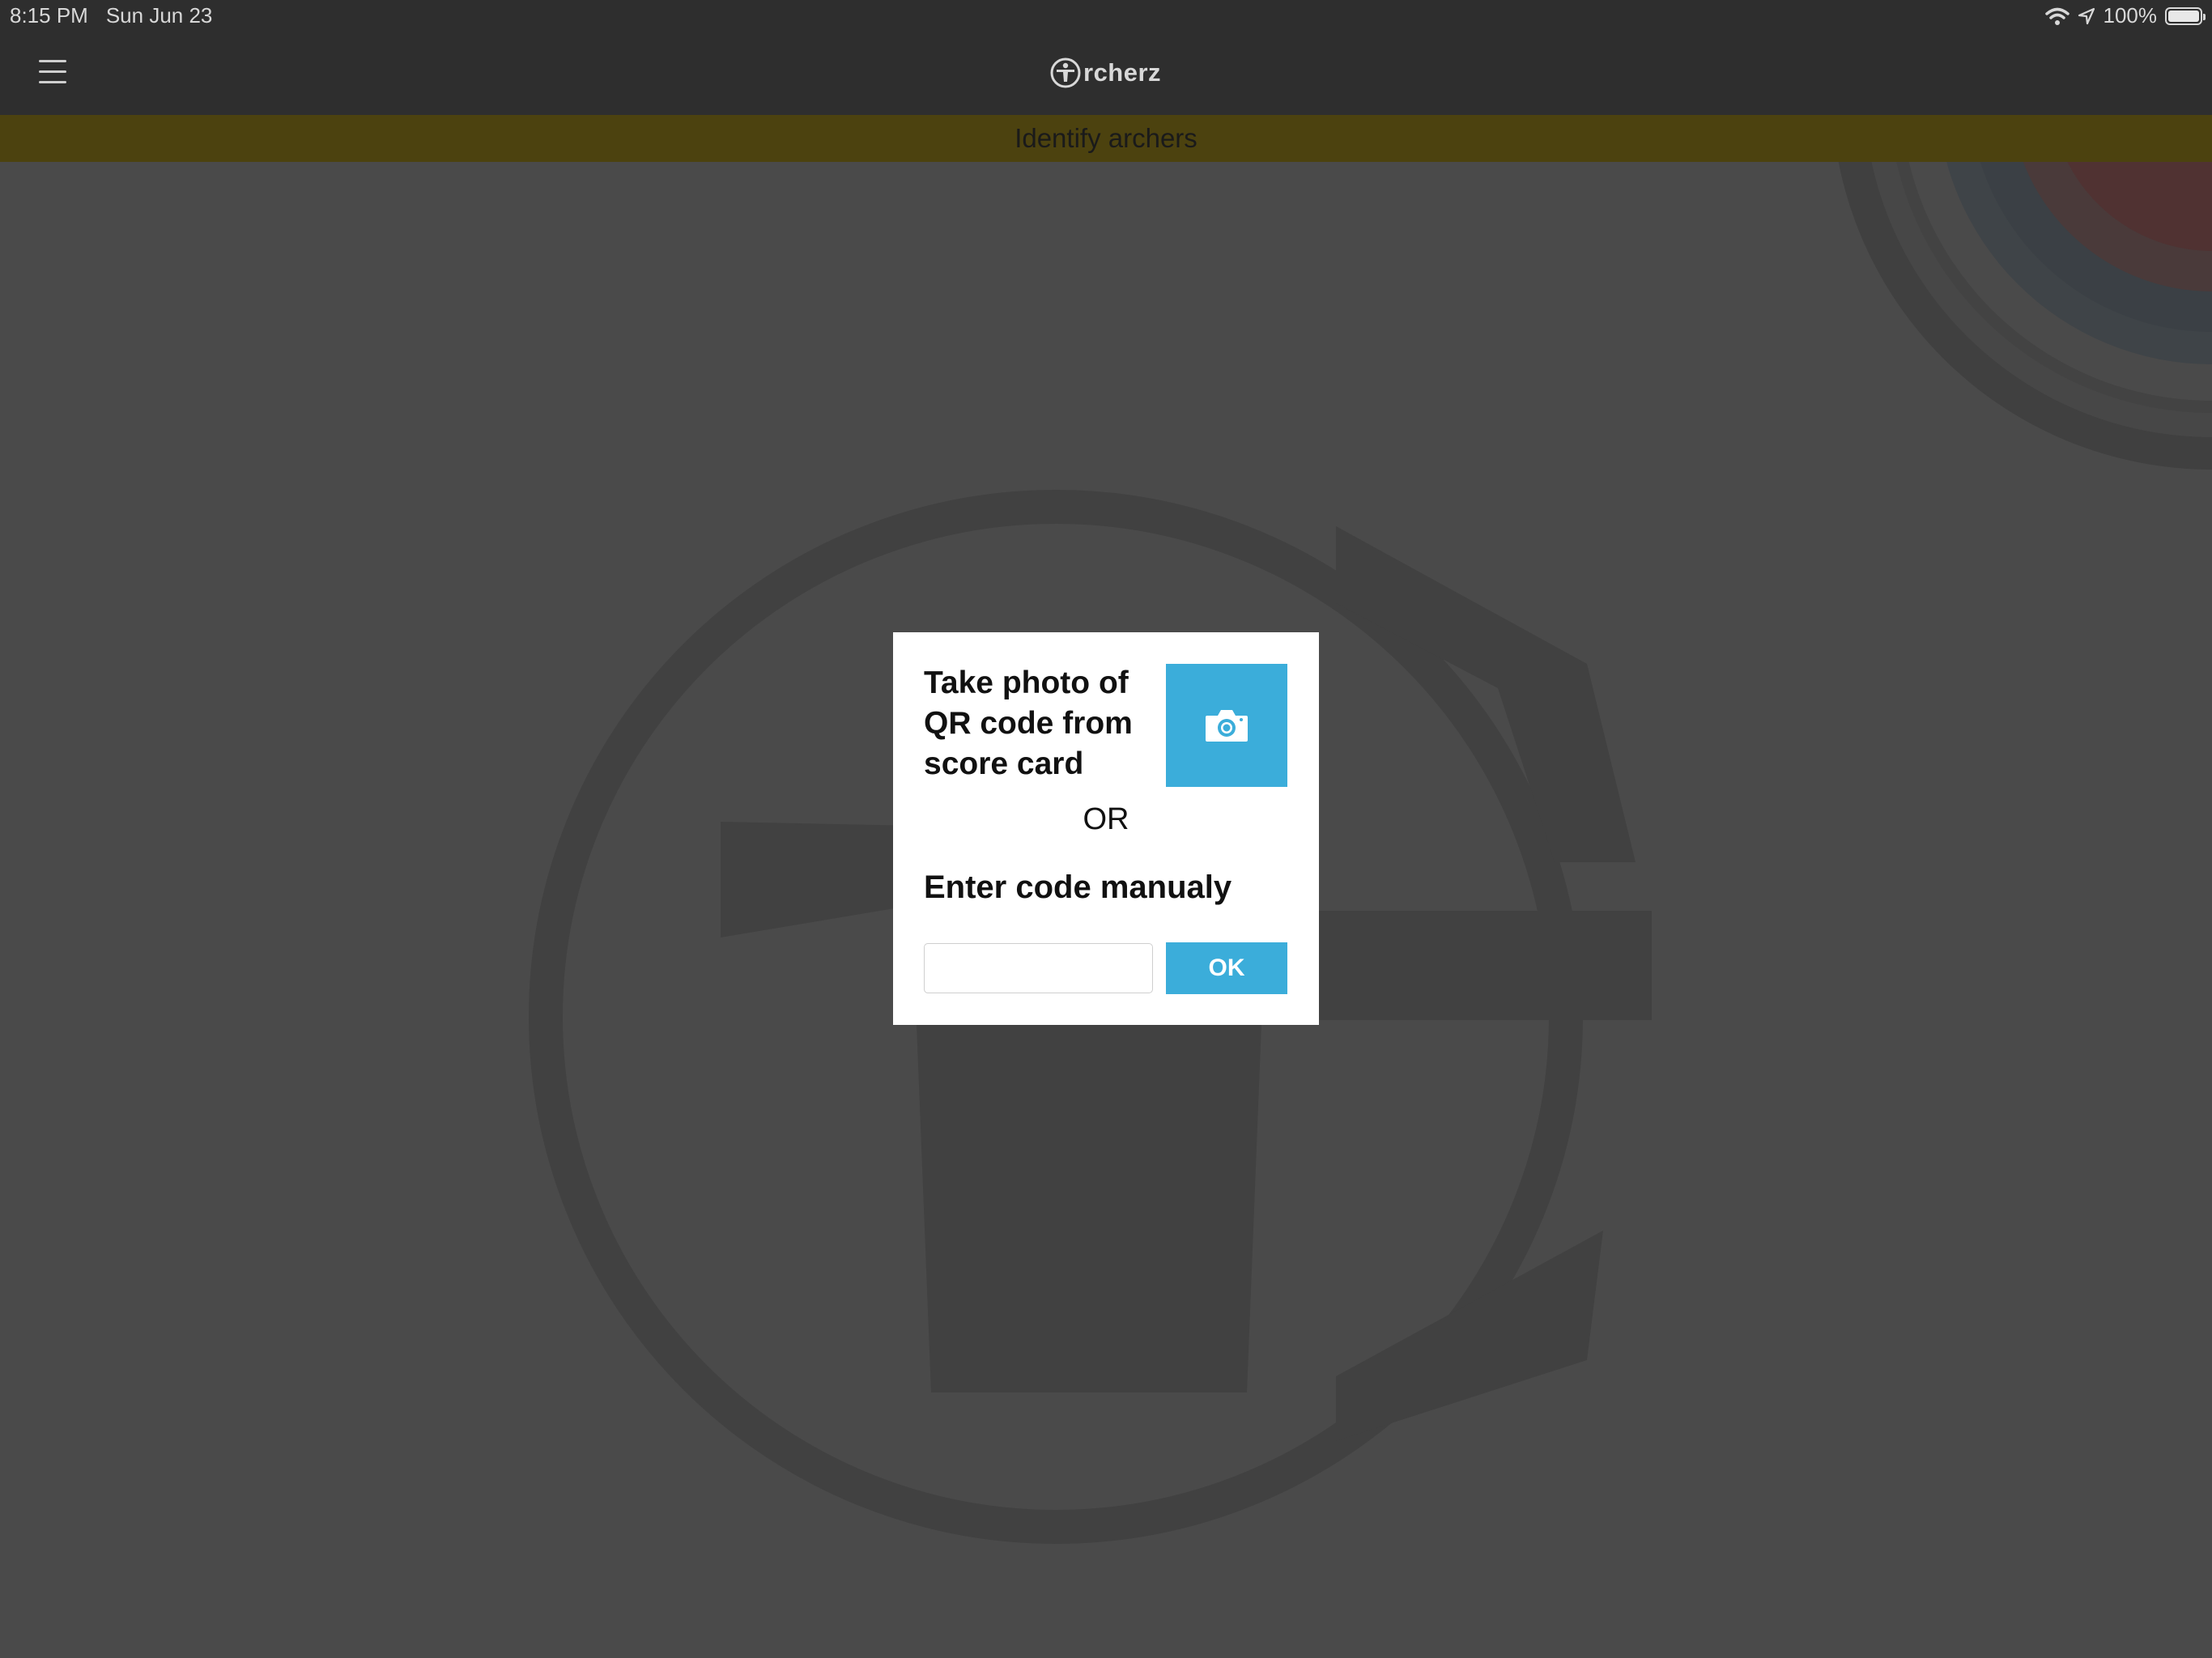 The image size is (2212, 1658). What do you see at coordinates (2056, 16) in the screenshot?
I see `wifi-icon` at bounding box center [2056, 16].